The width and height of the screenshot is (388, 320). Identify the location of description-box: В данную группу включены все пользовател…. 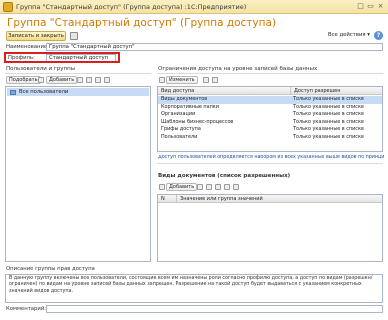
(194, 288).